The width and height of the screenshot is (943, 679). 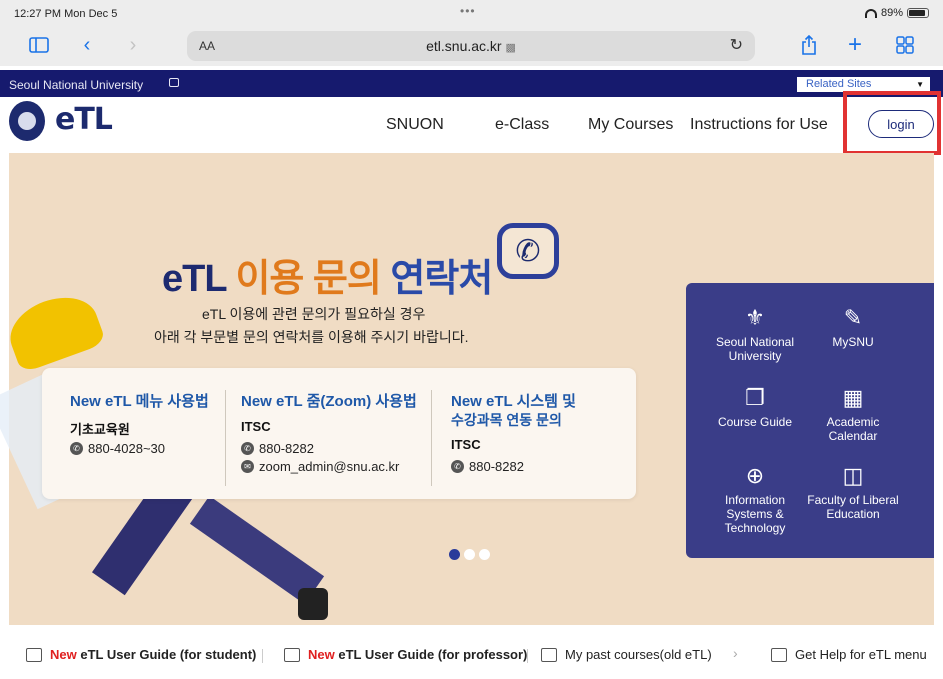 What do you see at coordinates (755, 397) in the screenshot?
I see `book-icon: ❐` at bounding box center [755, 397].